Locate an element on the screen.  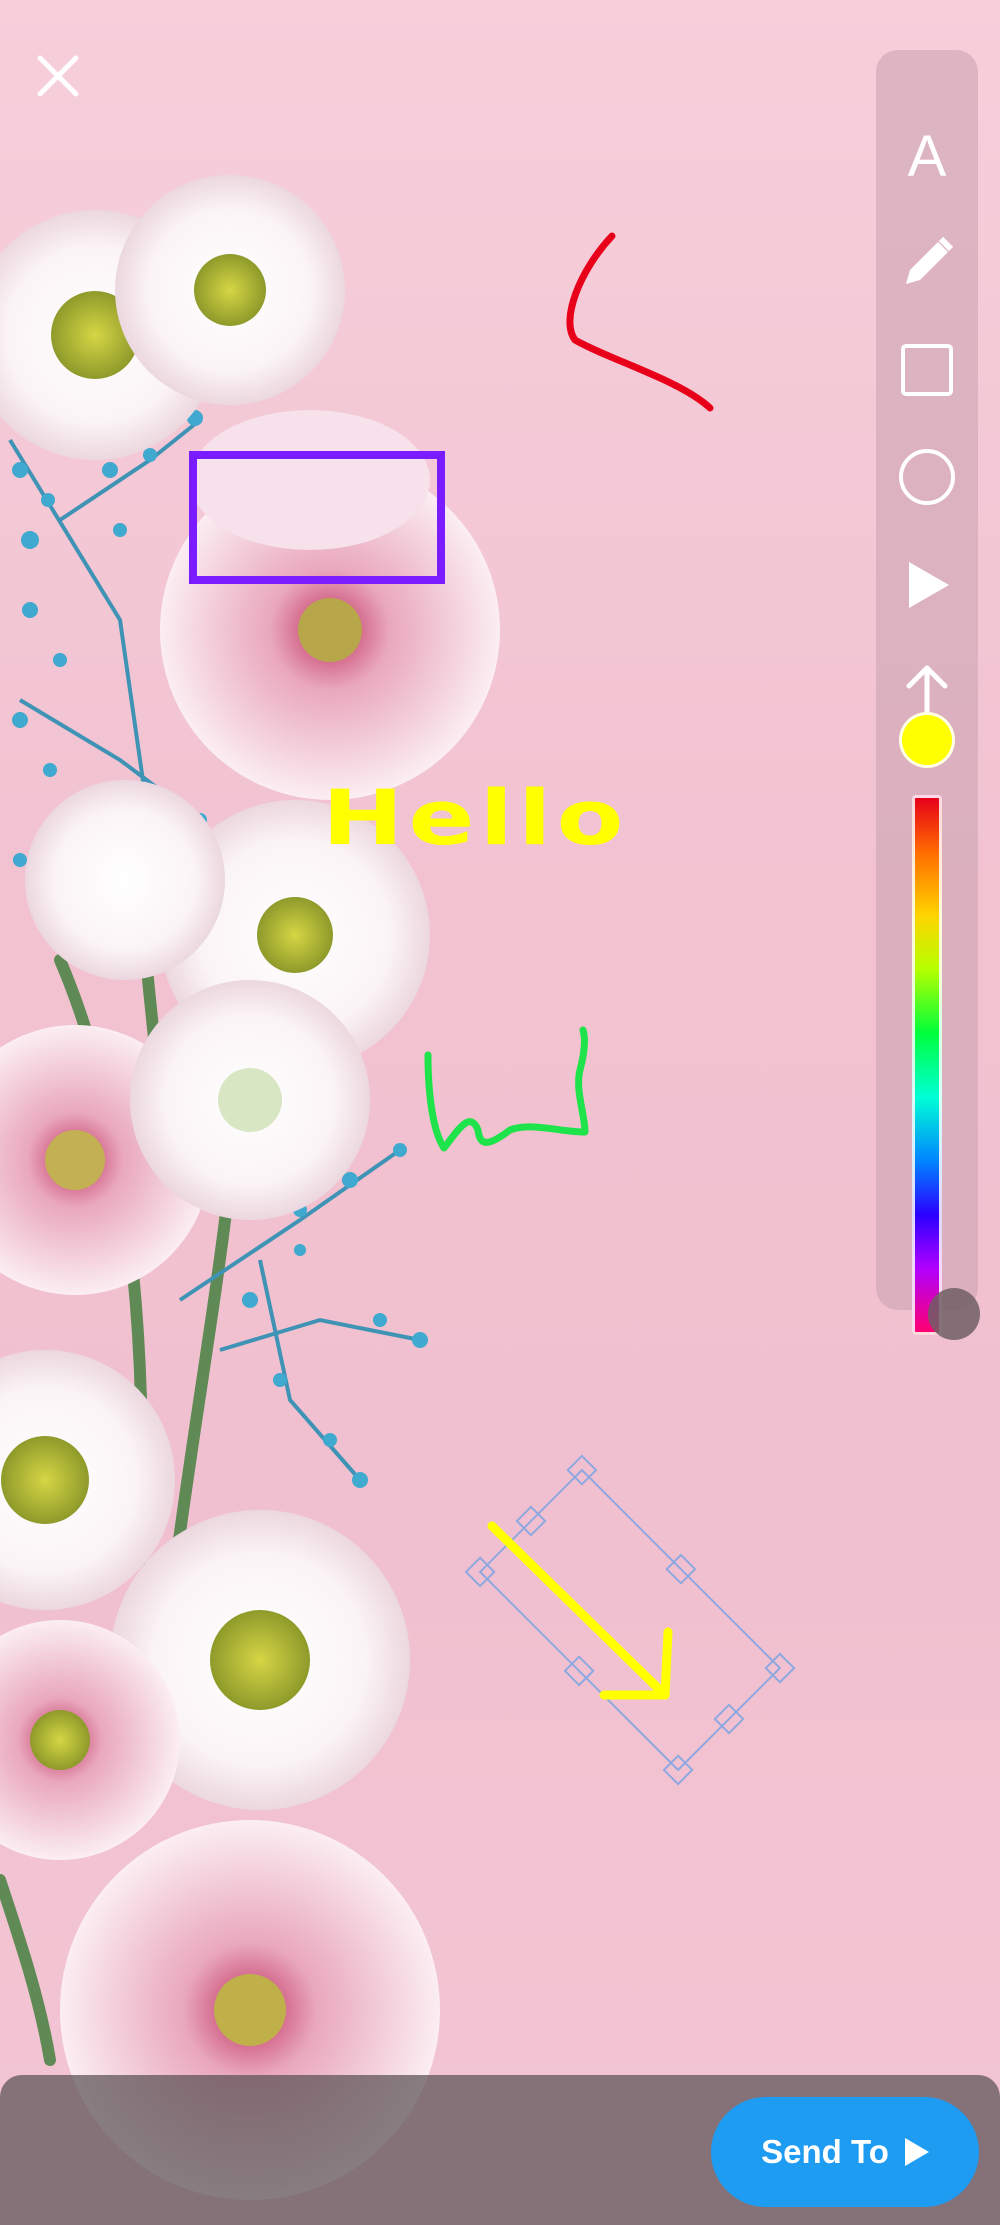
play-triangle-icon is located at coordinates (929, 585).